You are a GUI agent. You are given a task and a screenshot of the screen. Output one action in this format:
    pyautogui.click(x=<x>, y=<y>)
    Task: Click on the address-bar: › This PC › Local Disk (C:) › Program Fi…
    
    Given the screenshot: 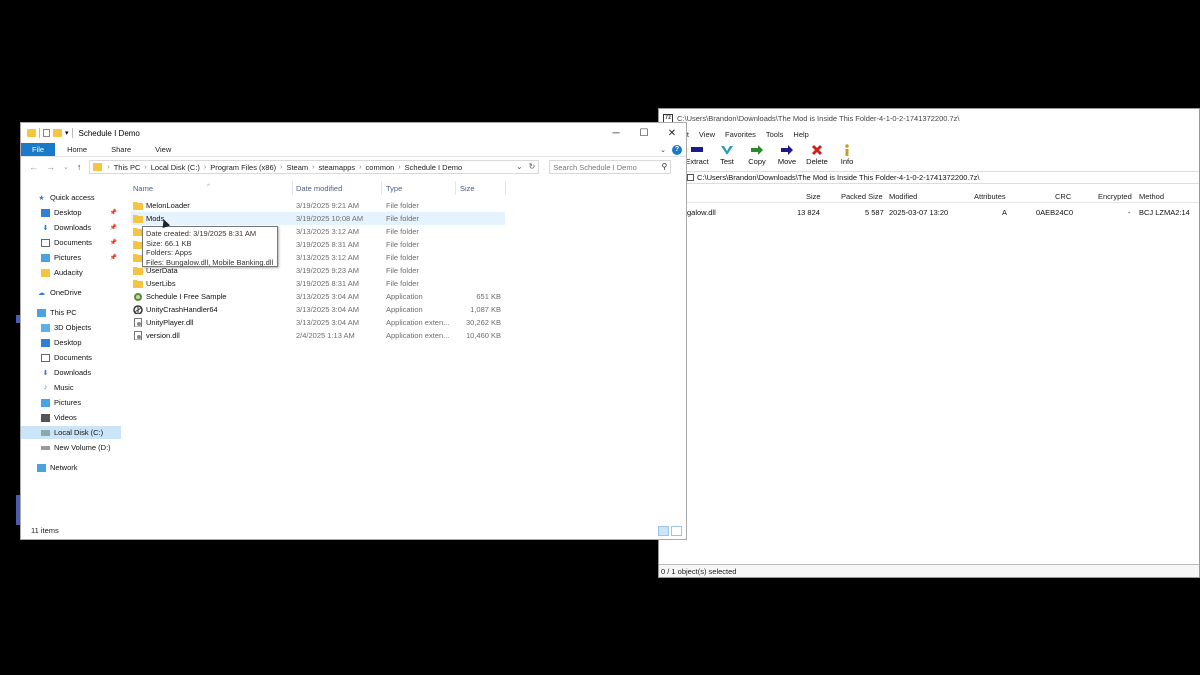 What is the action you would take?
    pyautogui.click(x=314, y=167)
    